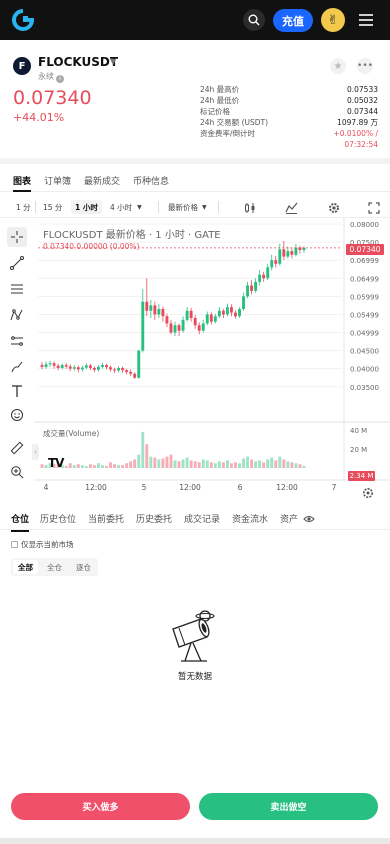 The image size is (390, 844). I want to click on price-type-select: 最新价格 ▼, so click(187, 207).